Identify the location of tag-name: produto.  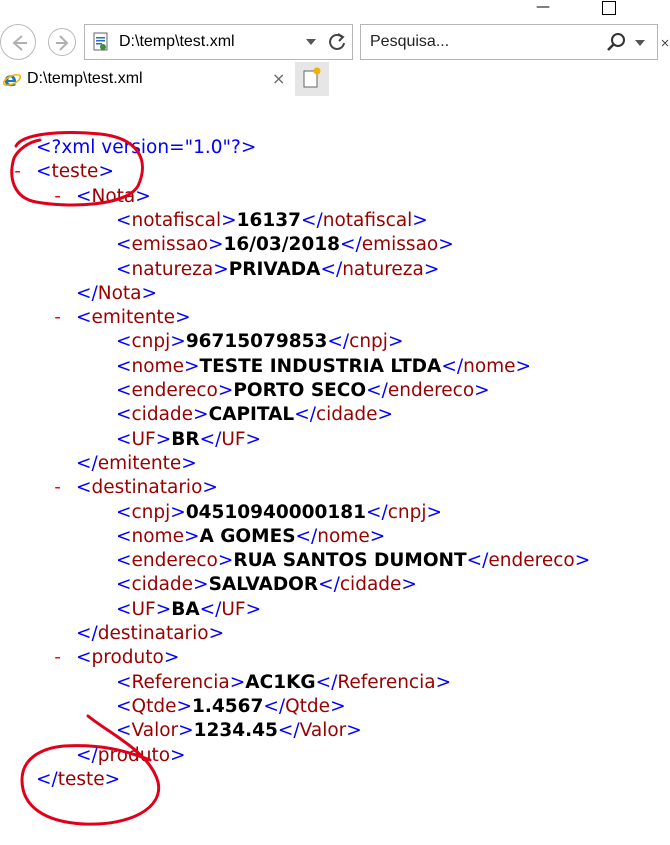
(127, 658).